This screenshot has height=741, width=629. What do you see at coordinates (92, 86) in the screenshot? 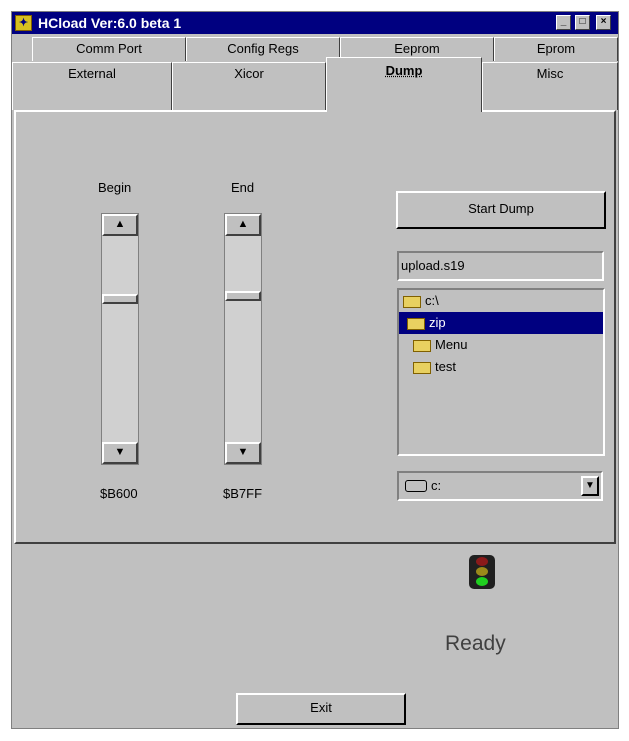
I see `tab-external: External` at bounding box center [92, 86].